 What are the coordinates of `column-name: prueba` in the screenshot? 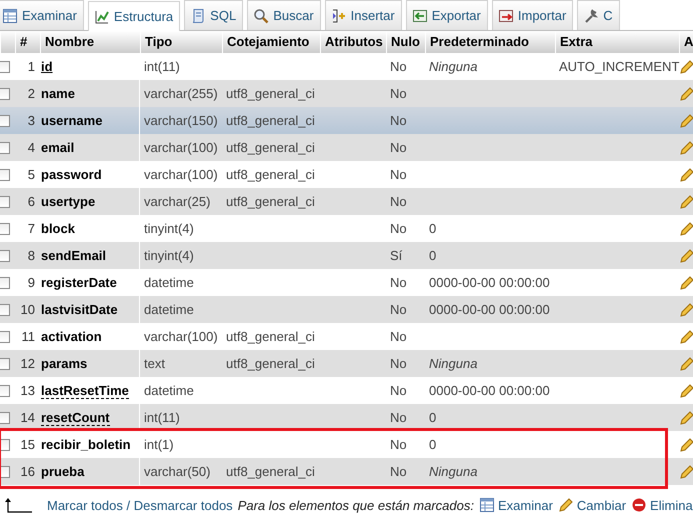 It's located at (62, 471).